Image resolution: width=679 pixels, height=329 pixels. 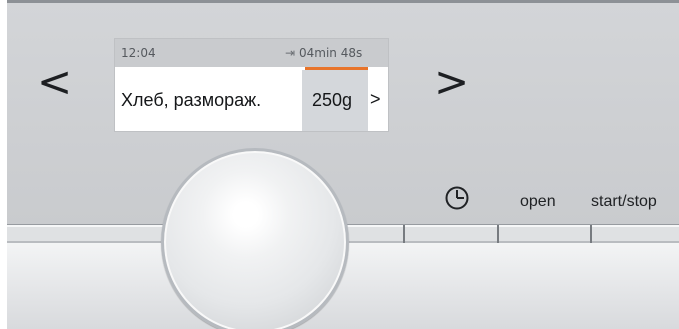 I want to click on clock-icon, so click(x=457, y=198).